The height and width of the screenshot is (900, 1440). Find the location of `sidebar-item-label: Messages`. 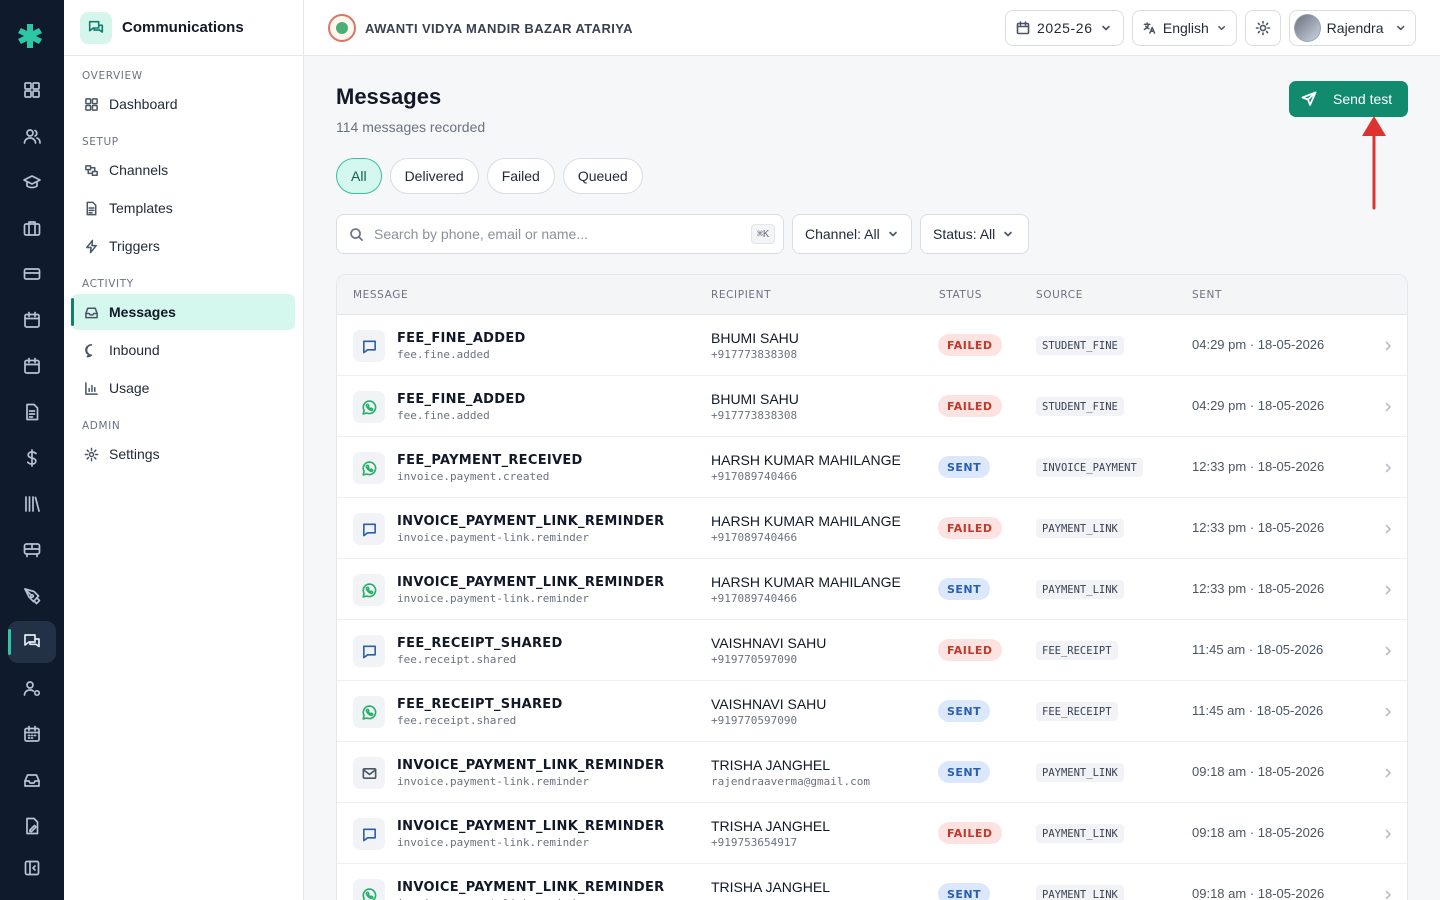

sidebar-item-label: Messages is located at coordinates (142, 312).